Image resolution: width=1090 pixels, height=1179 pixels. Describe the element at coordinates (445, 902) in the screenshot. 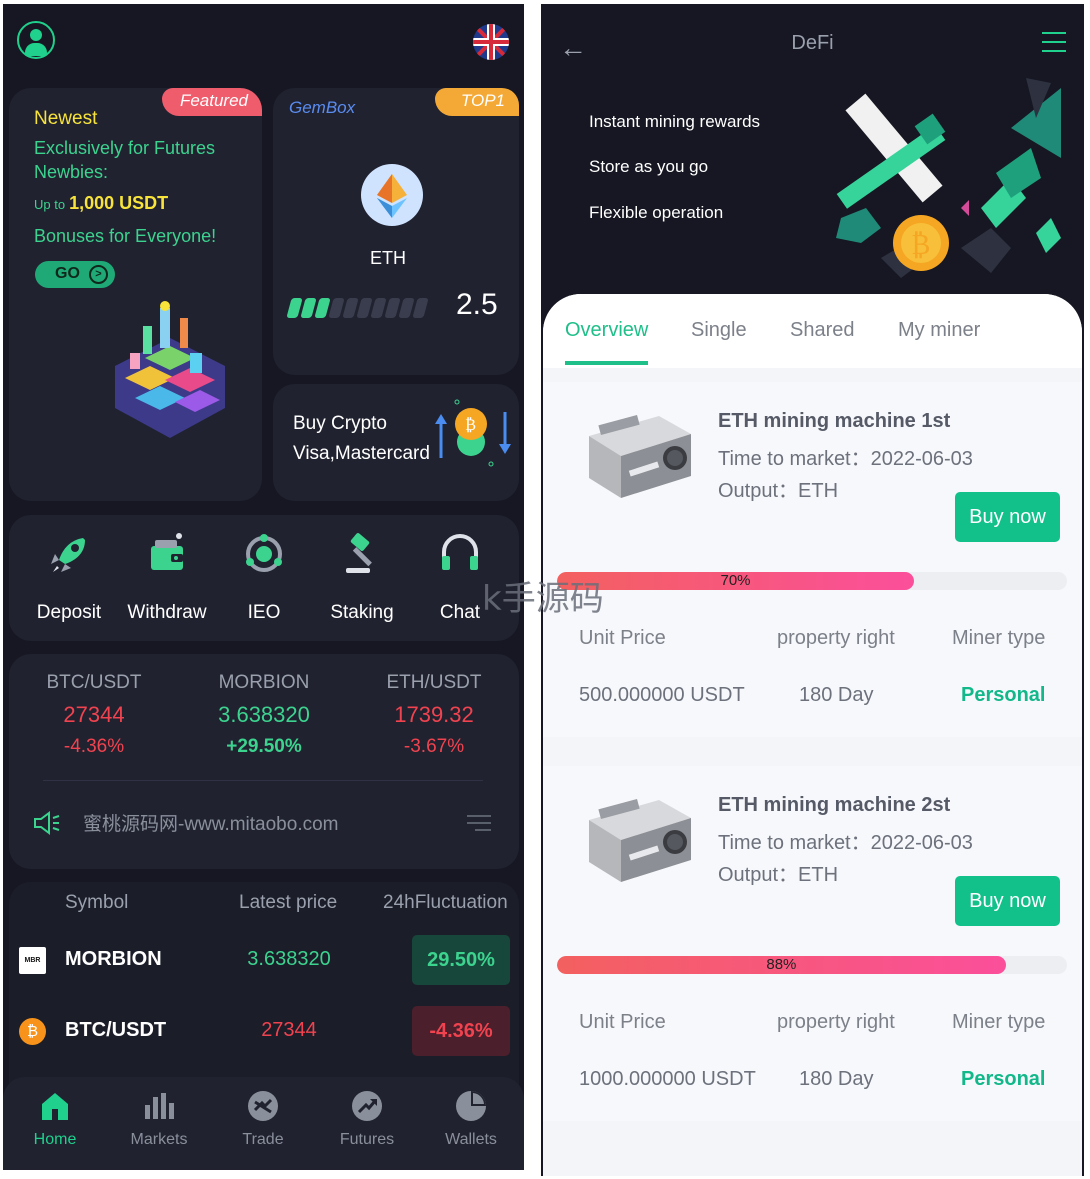

I see `header-fluctuation: 24hFluctuation` at that location.